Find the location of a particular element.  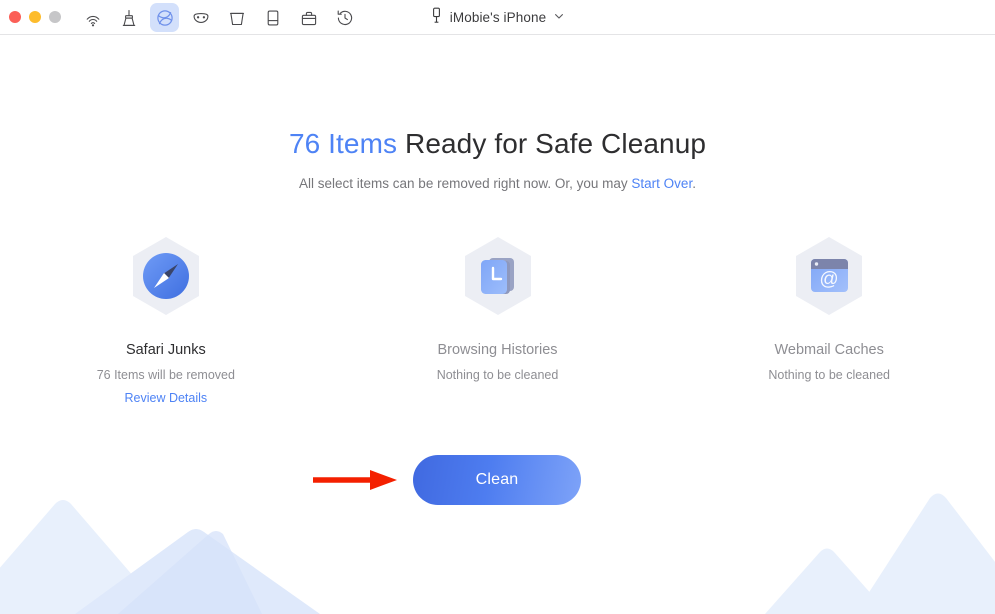

history-icon is located at coordinates (345, 18).